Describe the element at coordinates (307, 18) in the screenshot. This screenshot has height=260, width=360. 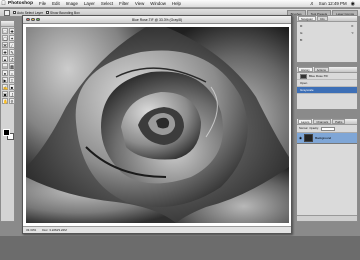
I see `tab-navigator: Navigator` at that location.